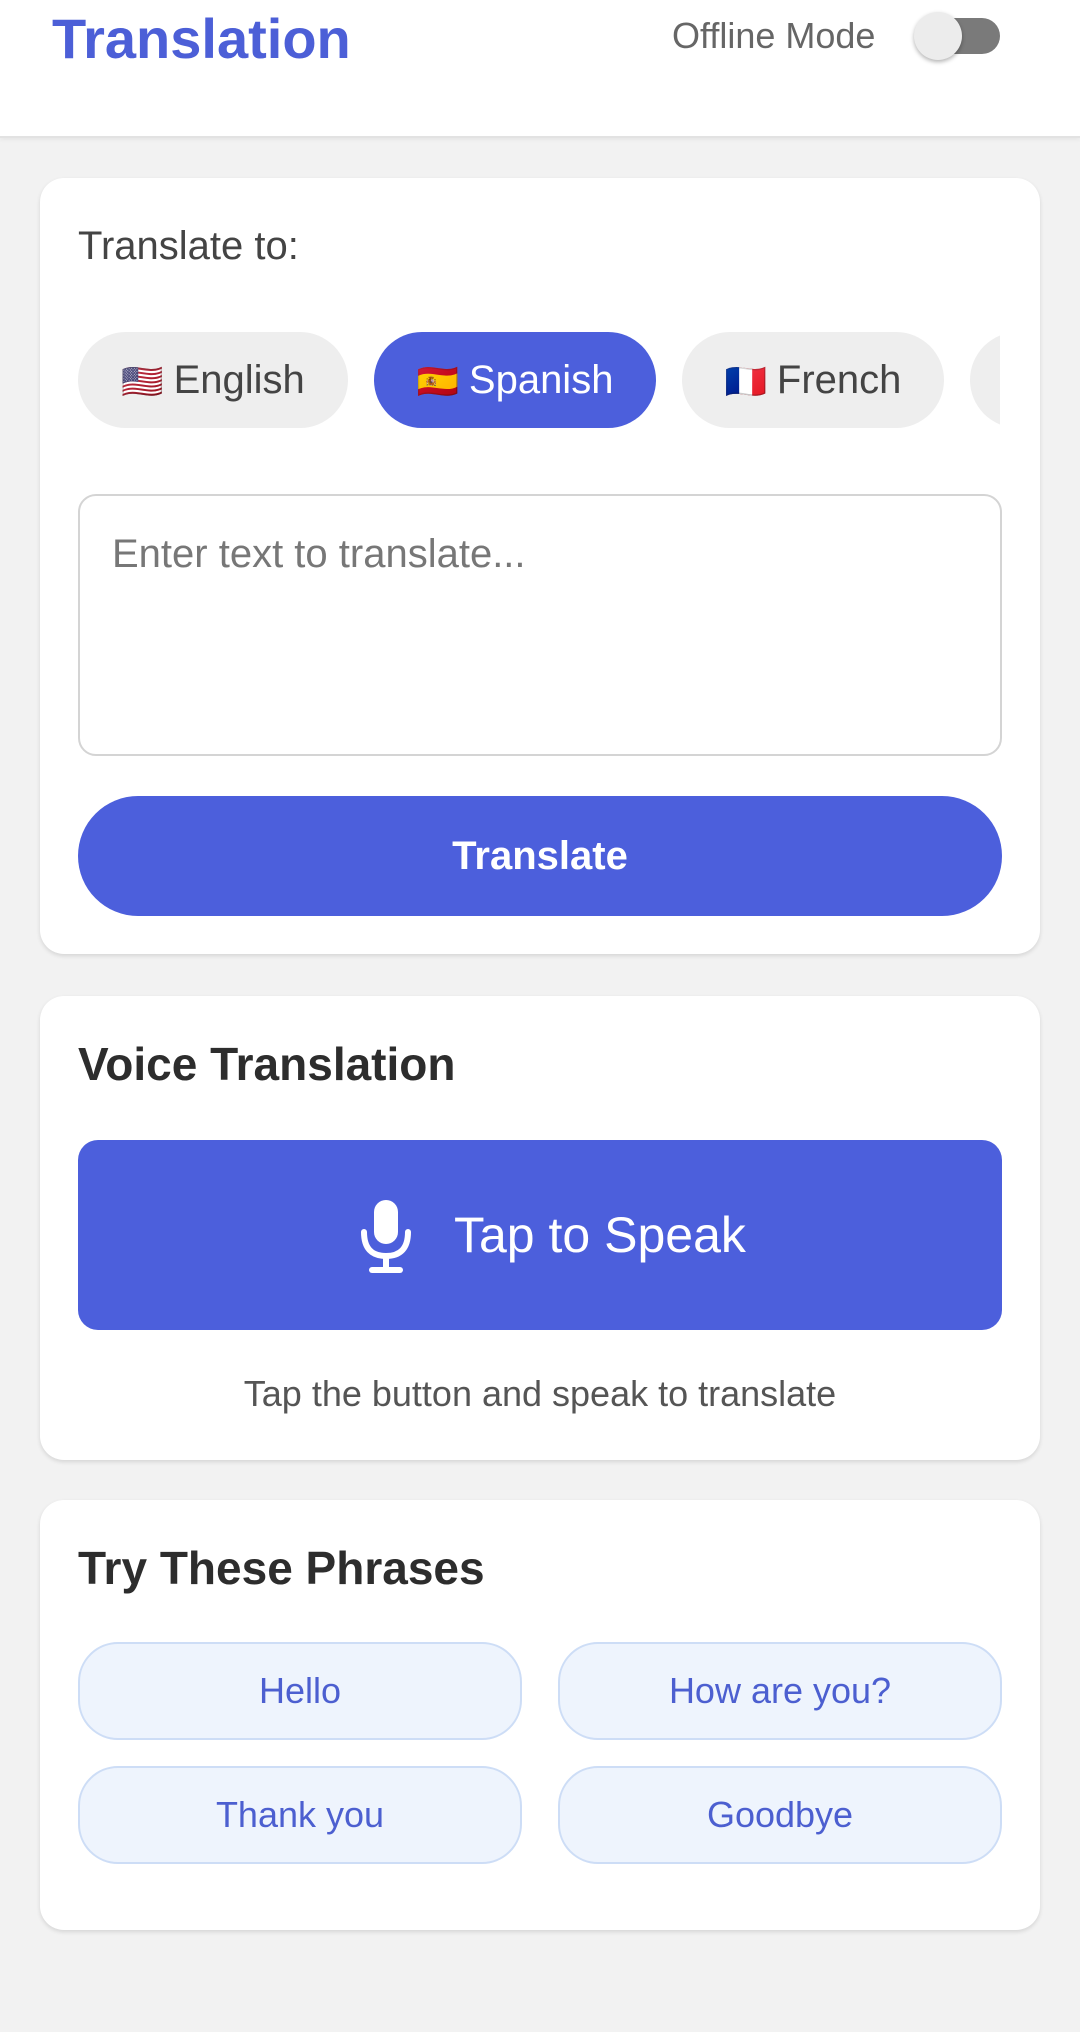 The height and width of the screenshot is (2032, 1080). I want to click on tap-to-speak-button: Tap to Speak, so click(540, 1235).